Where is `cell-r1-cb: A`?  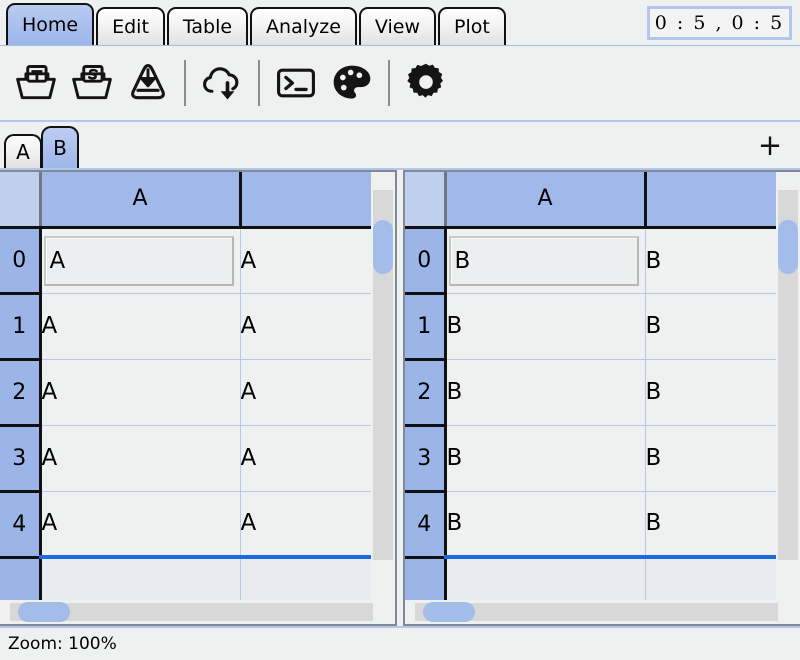 cell-r1-cb: A is located at coordinates (305, 326).